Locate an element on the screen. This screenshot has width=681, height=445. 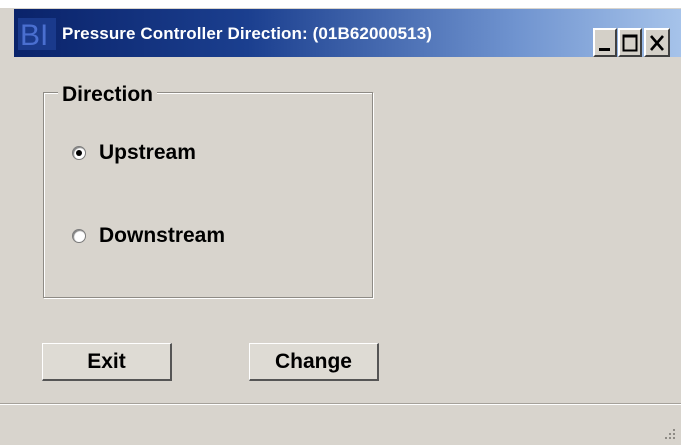
close-button is located at coordinates (657, 42).